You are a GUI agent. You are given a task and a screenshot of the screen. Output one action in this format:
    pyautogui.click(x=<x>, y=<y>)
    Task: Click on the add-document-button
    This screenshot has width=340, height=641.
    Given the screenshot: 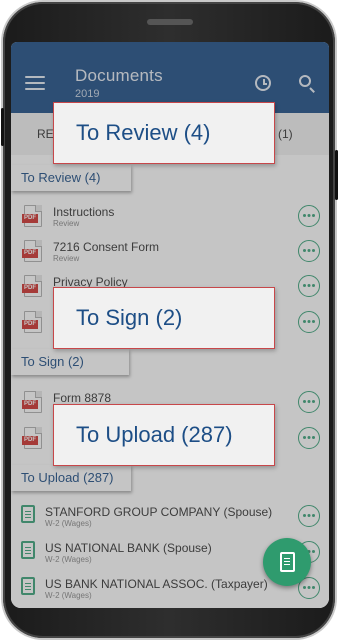 What is the action you would take?
    pyautogui.click(x=287, y=562)
    